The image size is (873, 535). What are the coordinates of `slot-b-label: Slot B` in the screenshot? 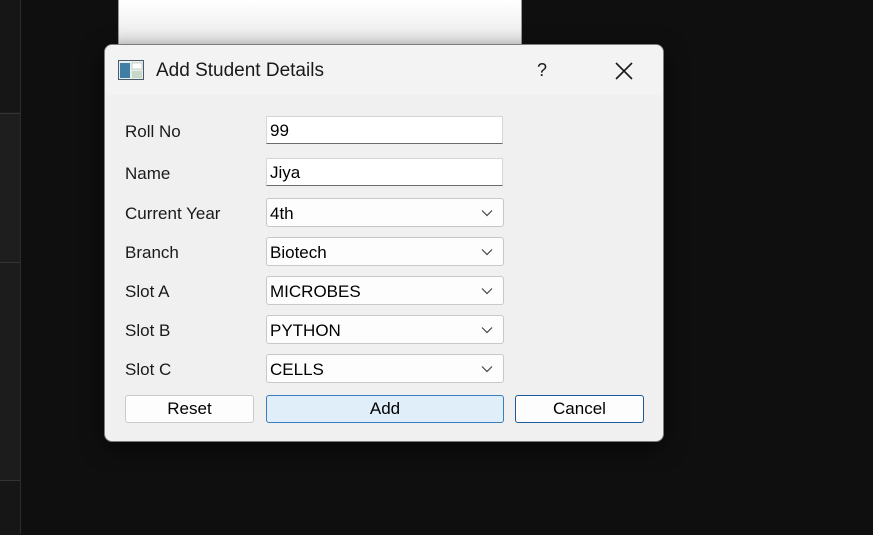 It's located at (148, 330).